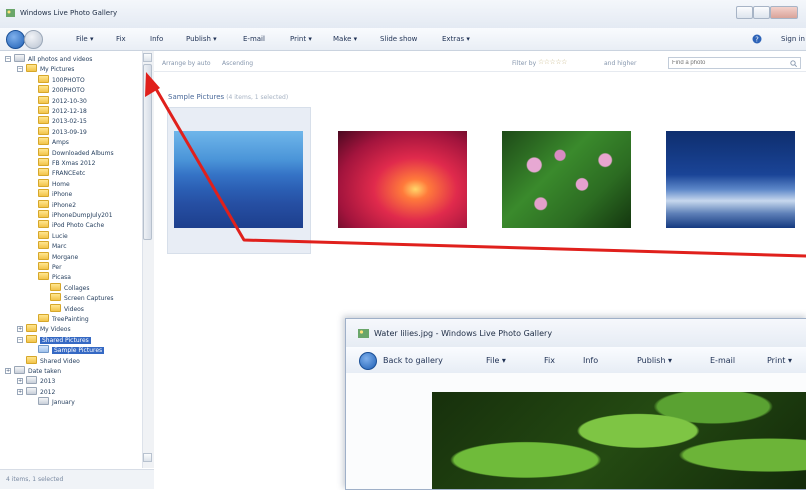  I want to click on tree-item-label: Morgane, so click(65, 257).